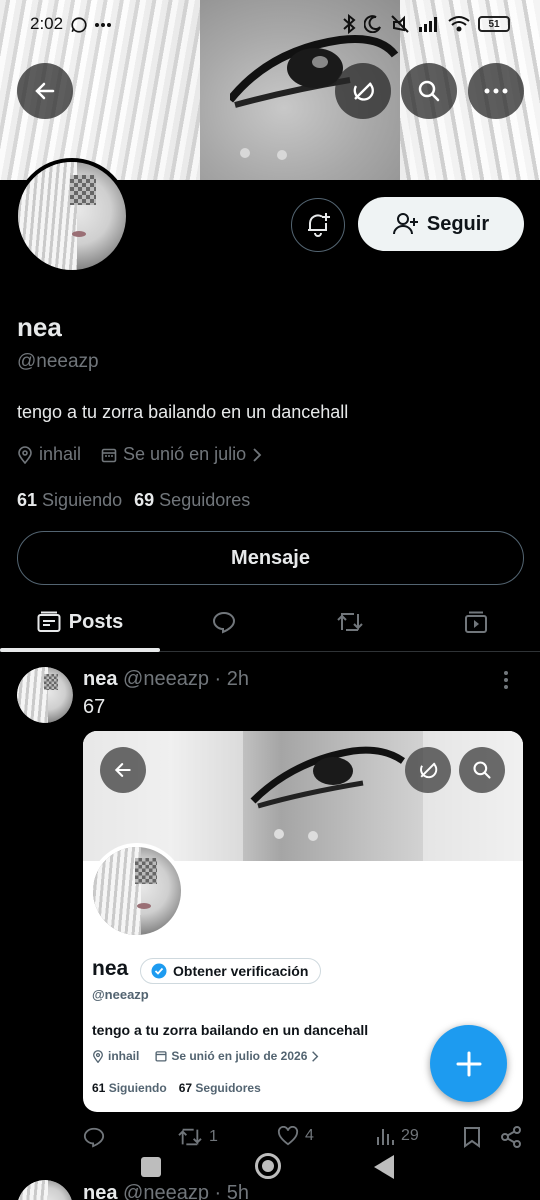 This screenshot has height=1200, width=540. I want to click on more-options-button, so click(496, 91).